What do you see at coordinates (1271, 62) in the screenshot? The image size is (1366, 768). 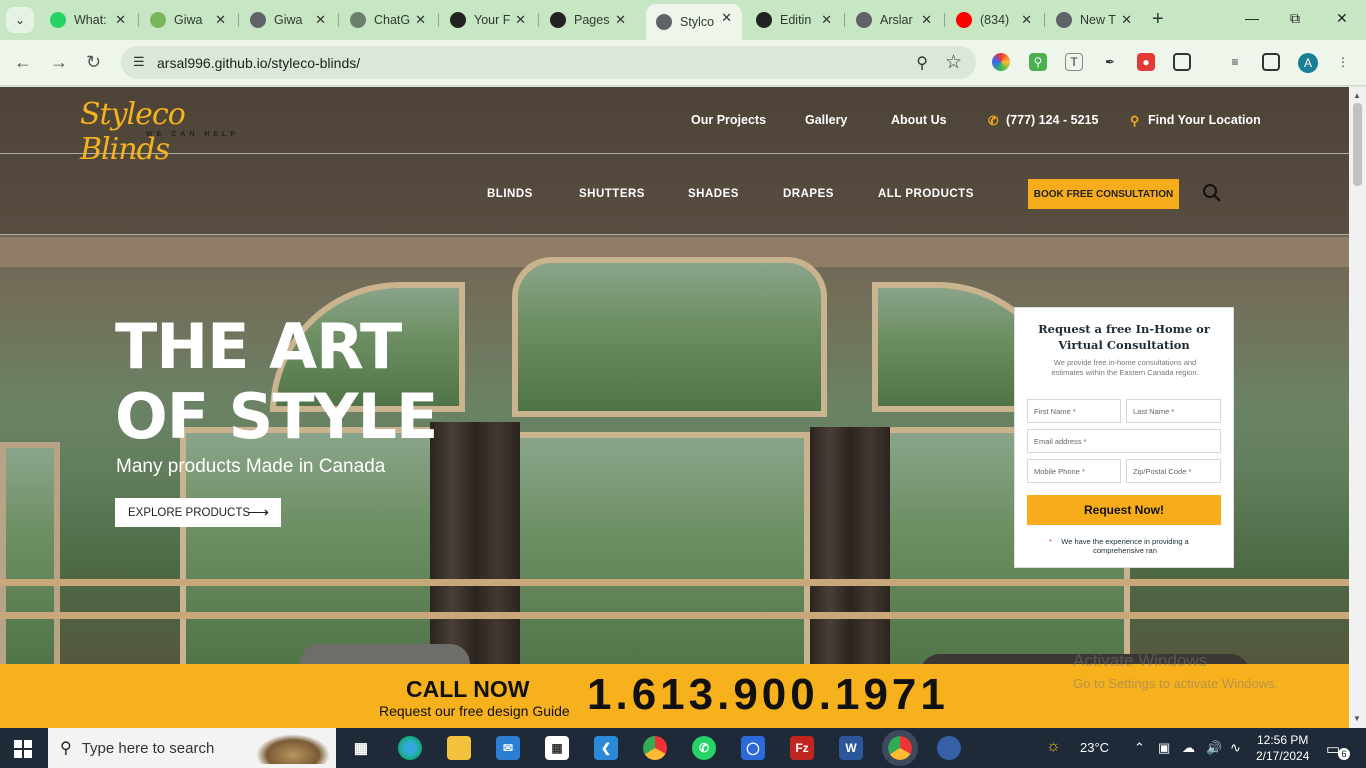 I see `side-panel-icon` at bounding box center [1271, 62].